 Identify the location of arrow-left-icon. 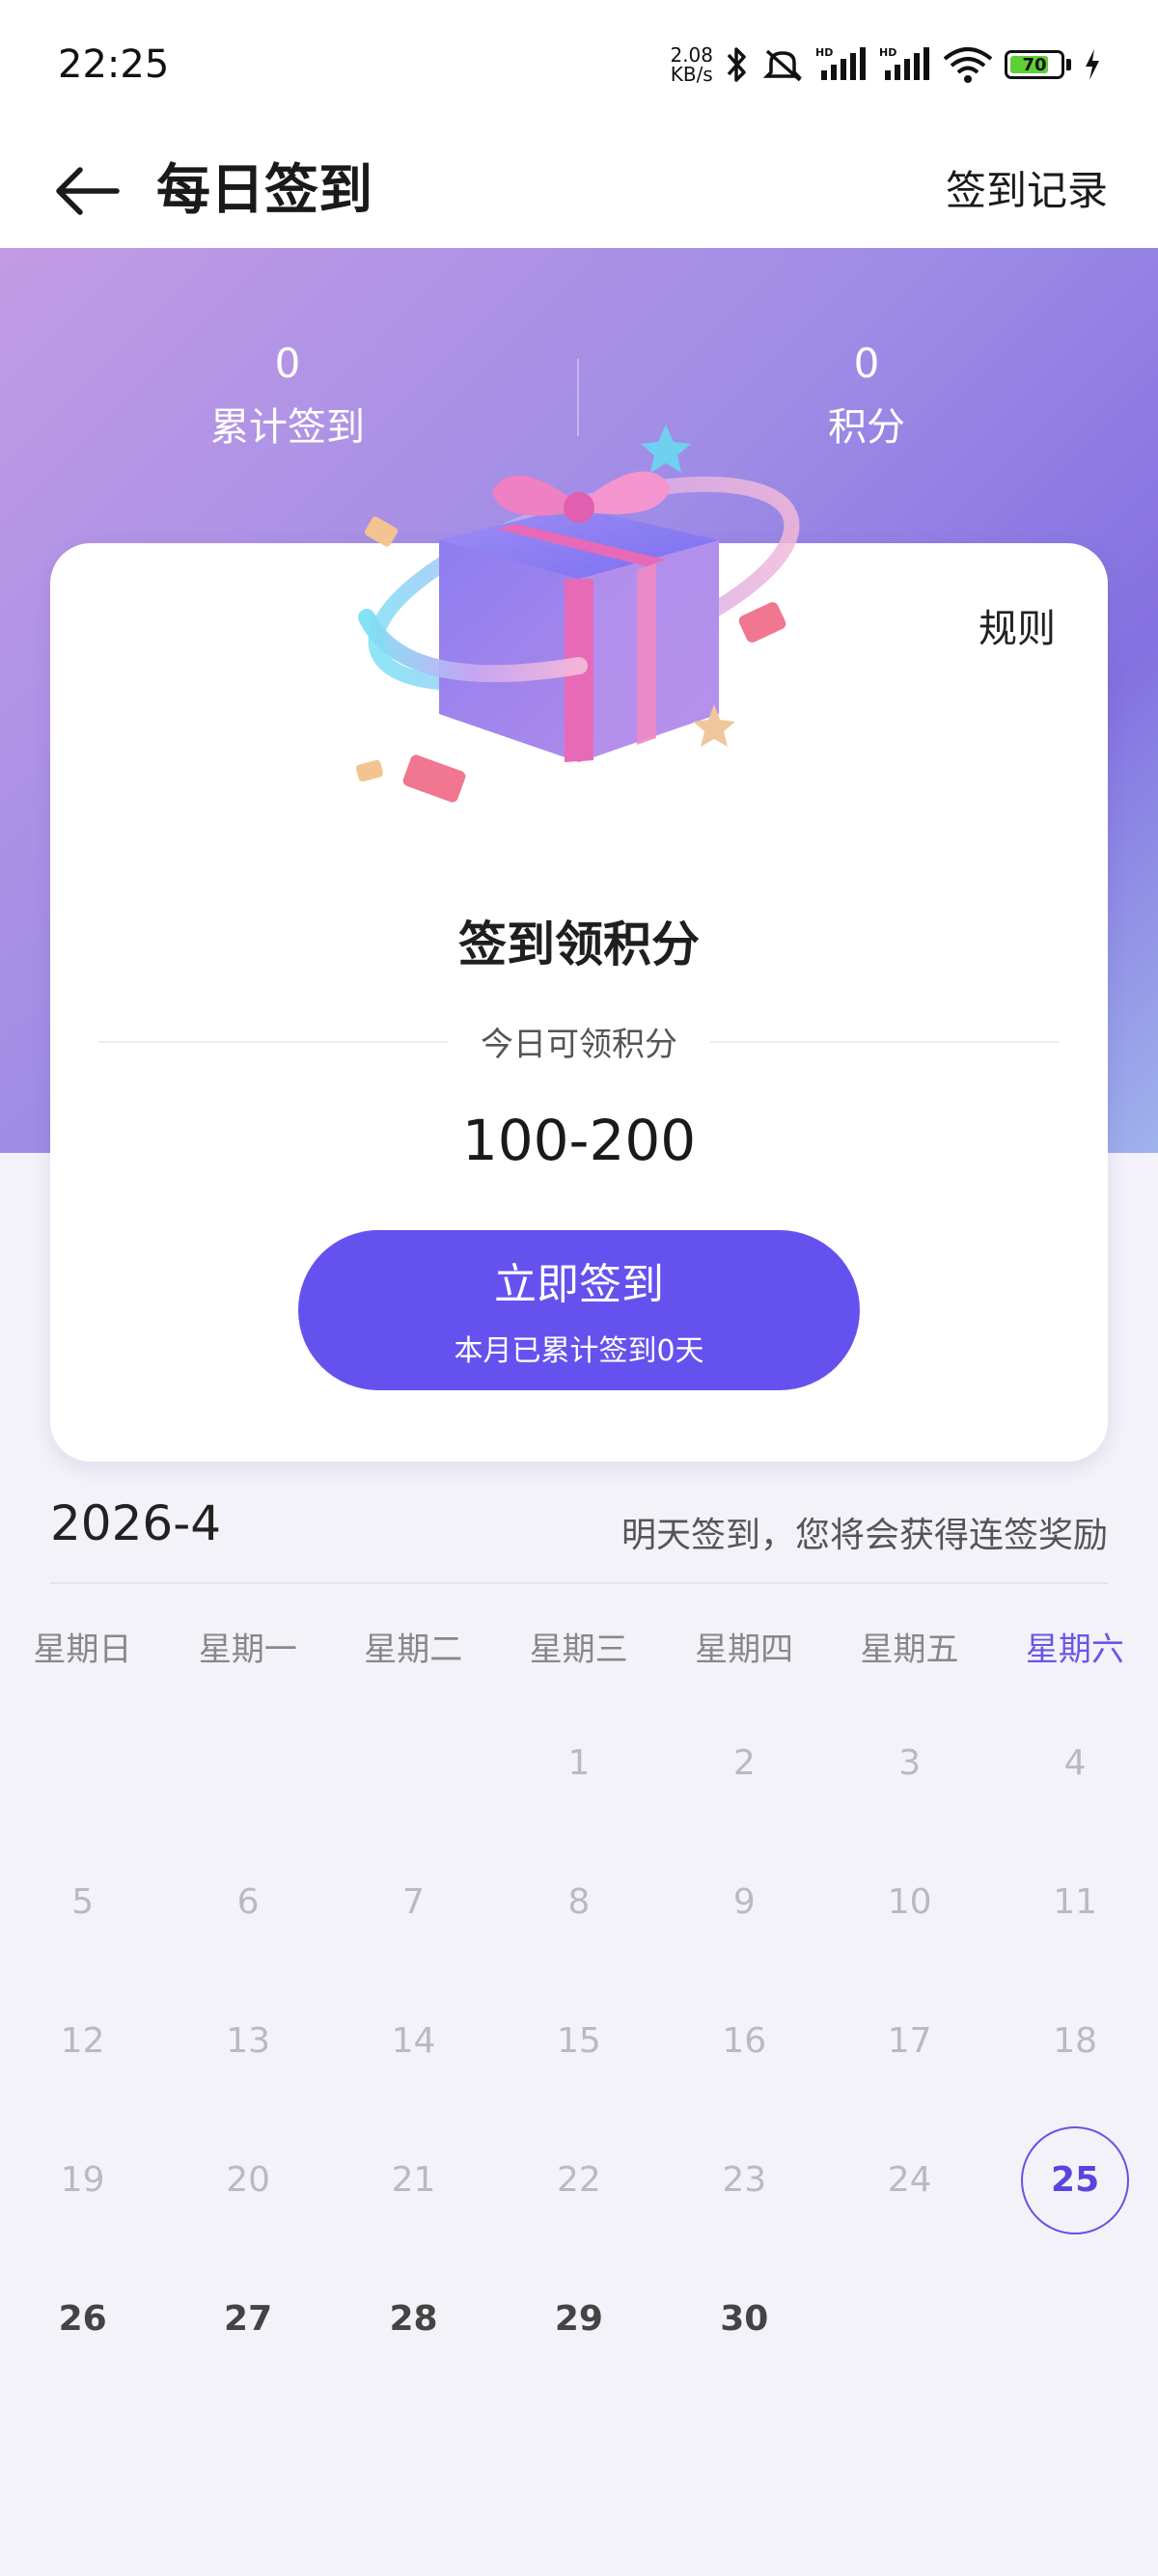
(88, 191).